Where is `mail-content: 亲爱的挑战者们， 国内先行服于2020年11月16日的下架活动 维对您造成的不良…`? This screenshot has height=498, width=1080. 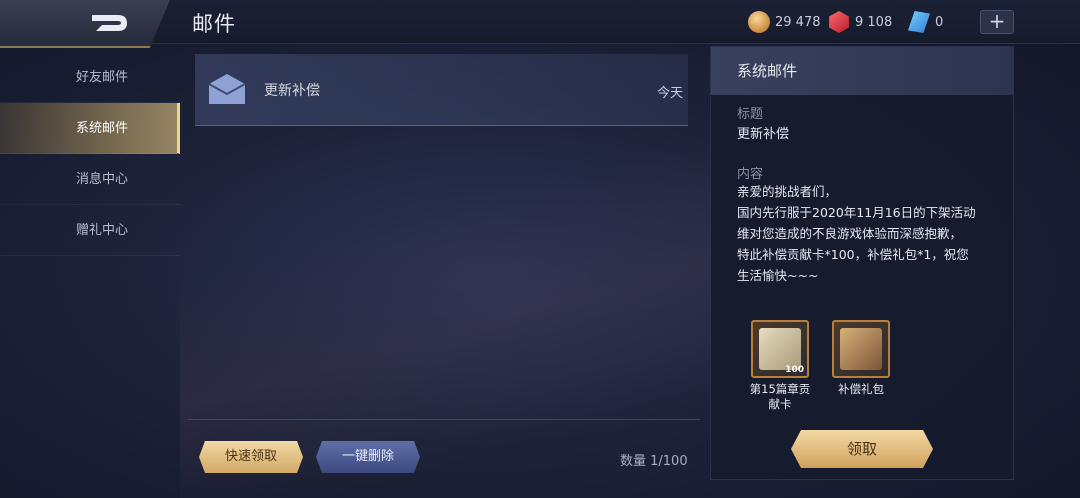 mail-content: 亲爱的挑战者们， 国内先行服于2020年11月16日的下架活动 维对您造成的不良… is located at coordinates (862, 233).